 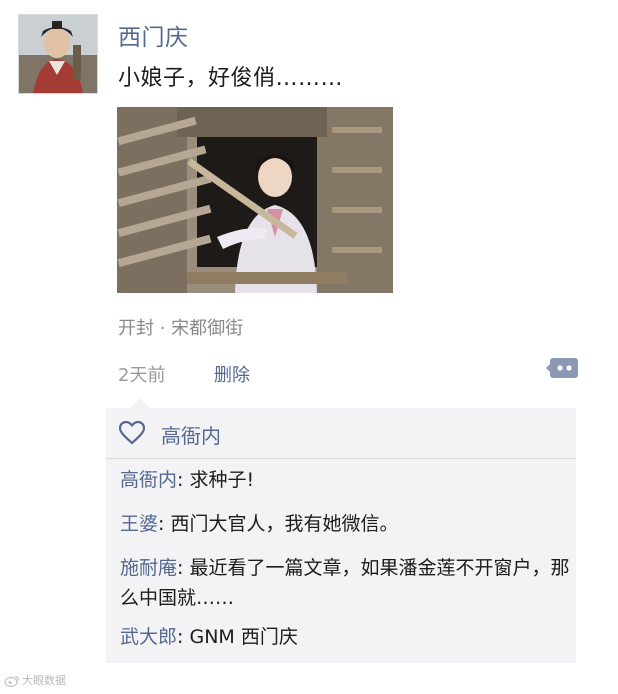 I want to click on liker-name: 高衙内, so click(x=191, y=434).